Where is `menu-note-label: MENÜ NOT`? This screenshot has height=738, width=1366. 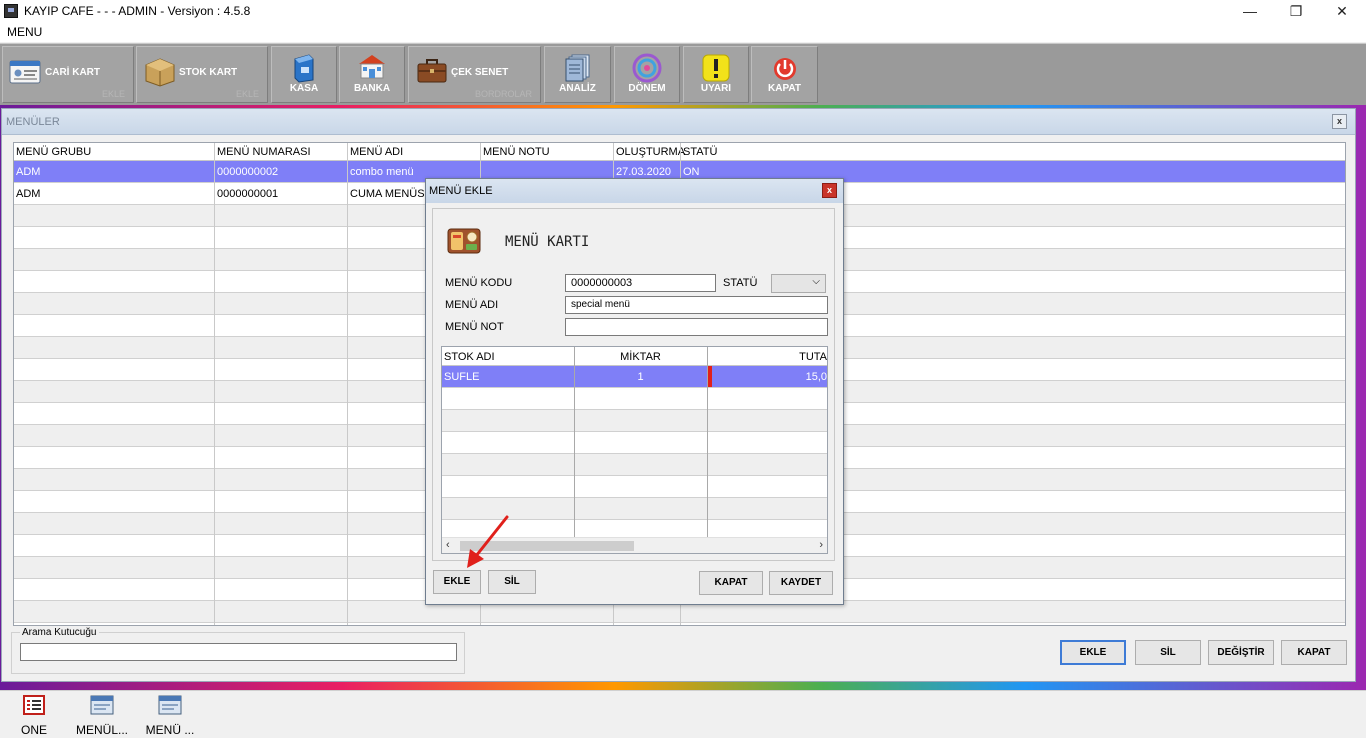 menu-note-label: MENÜ NOT is located at coordinates (474, 327).